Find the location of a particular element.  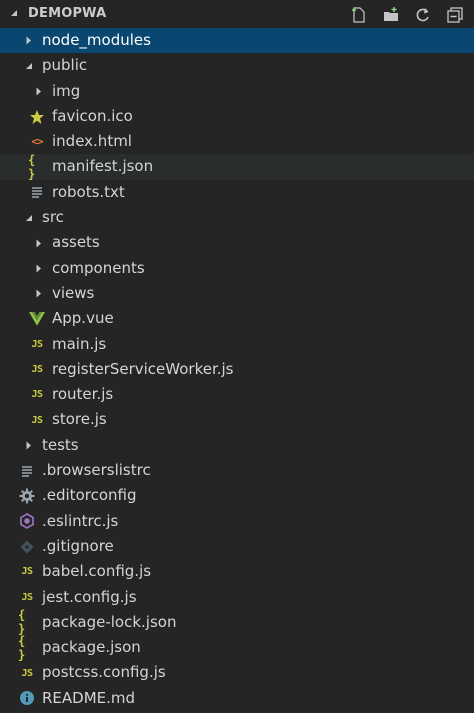

file-row-eslintrc-js: .eslintrc.js is located at coordinates (237, 521).